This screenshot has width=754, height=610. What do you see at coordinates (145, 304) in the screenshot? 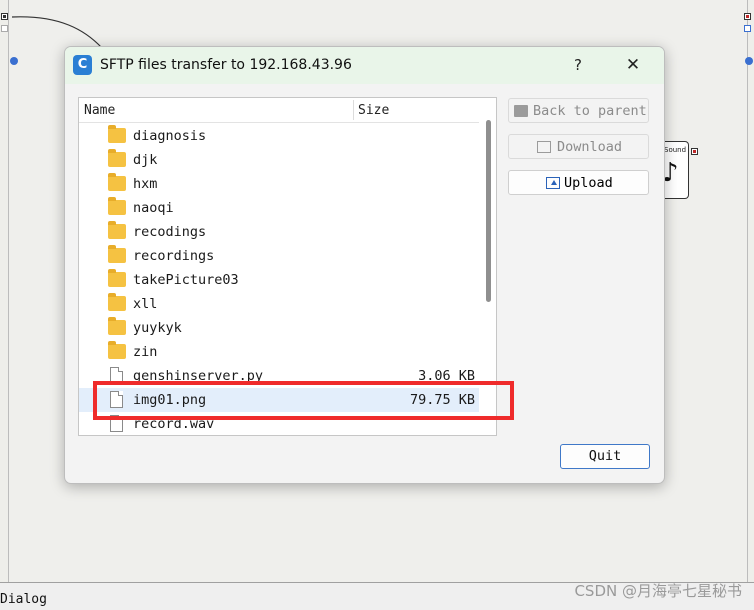
I see `file-name: xll` at bounding box center [145, 304].